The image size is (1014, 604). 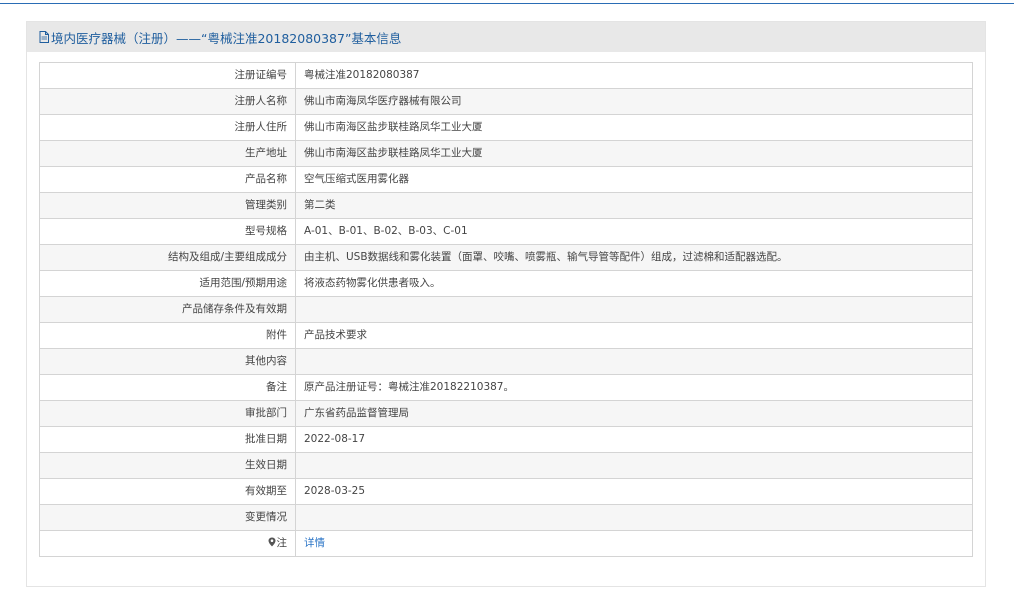 I want to click on table-row: 产品储存条件及有效期, so click(x=506, y=309).